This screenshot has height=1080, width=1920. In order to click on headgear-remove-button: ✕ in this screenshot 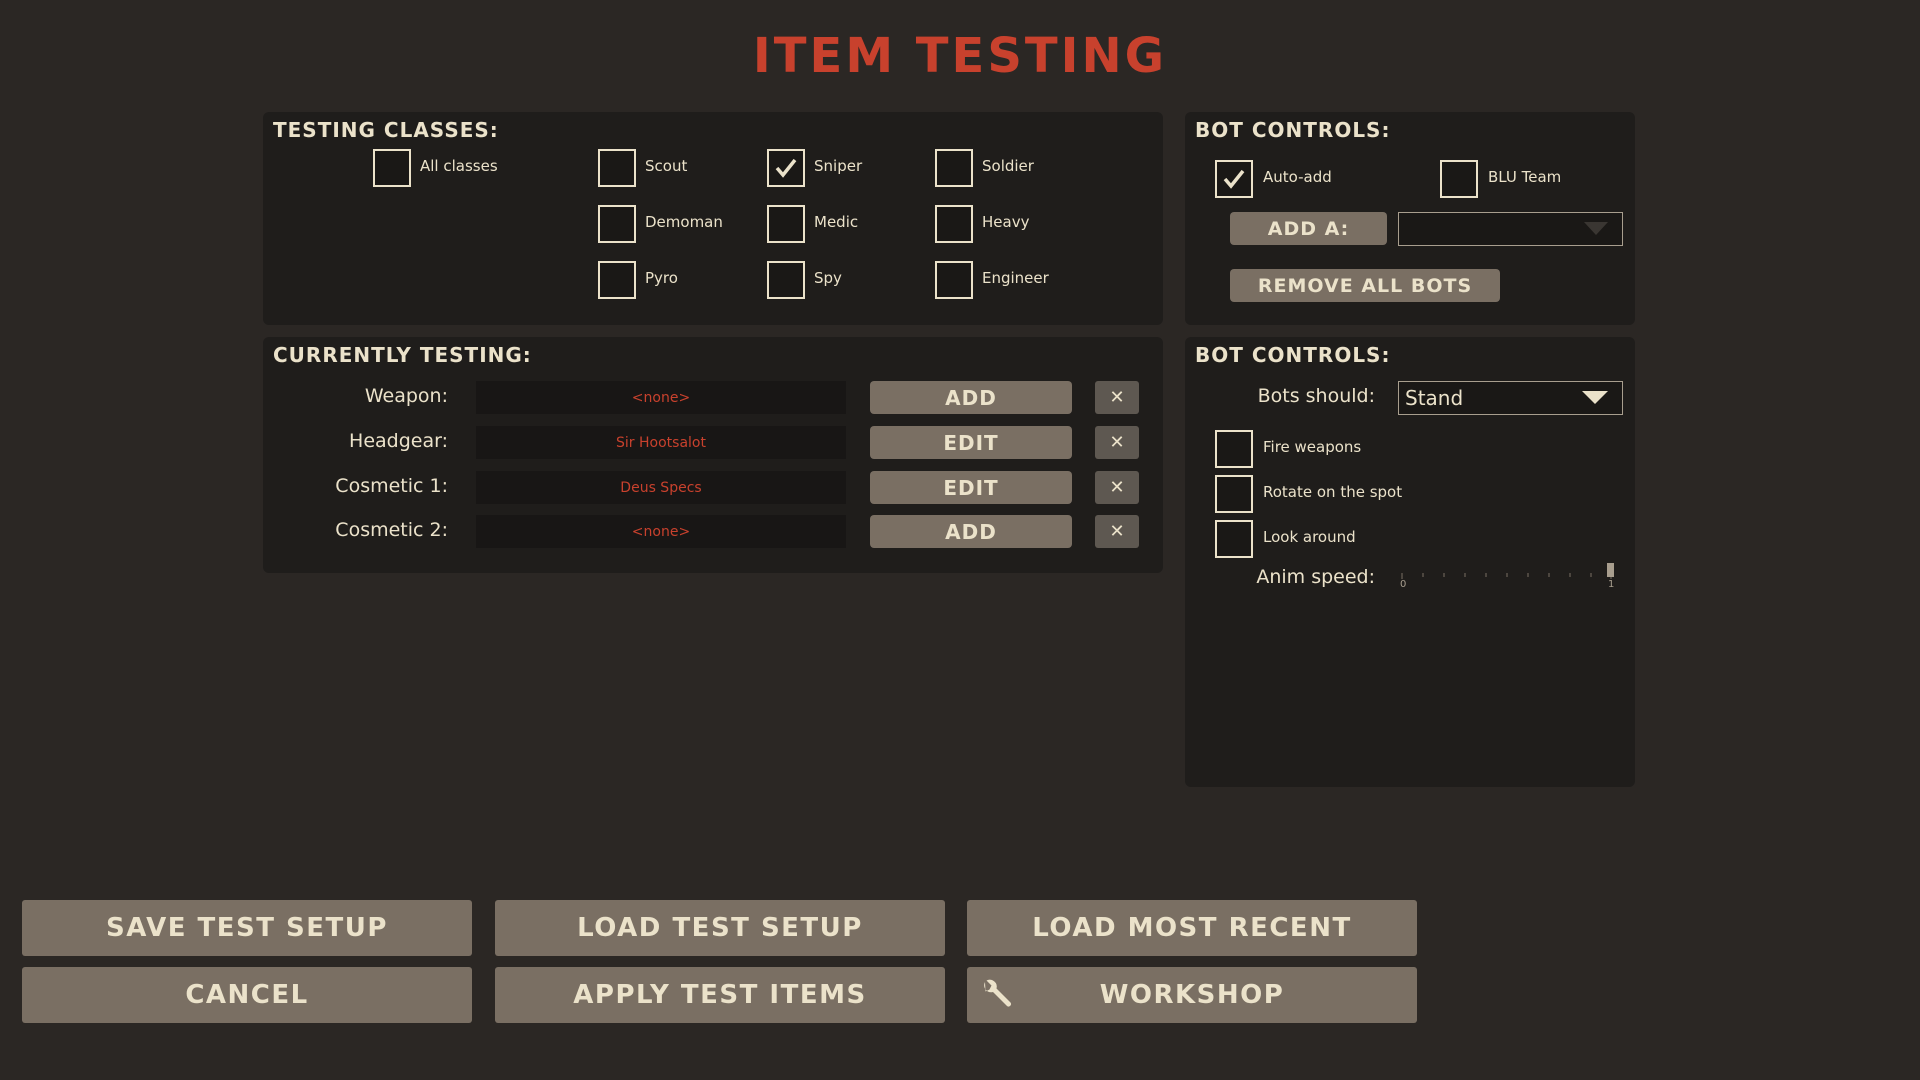, I will do `click(1117, 442)`.